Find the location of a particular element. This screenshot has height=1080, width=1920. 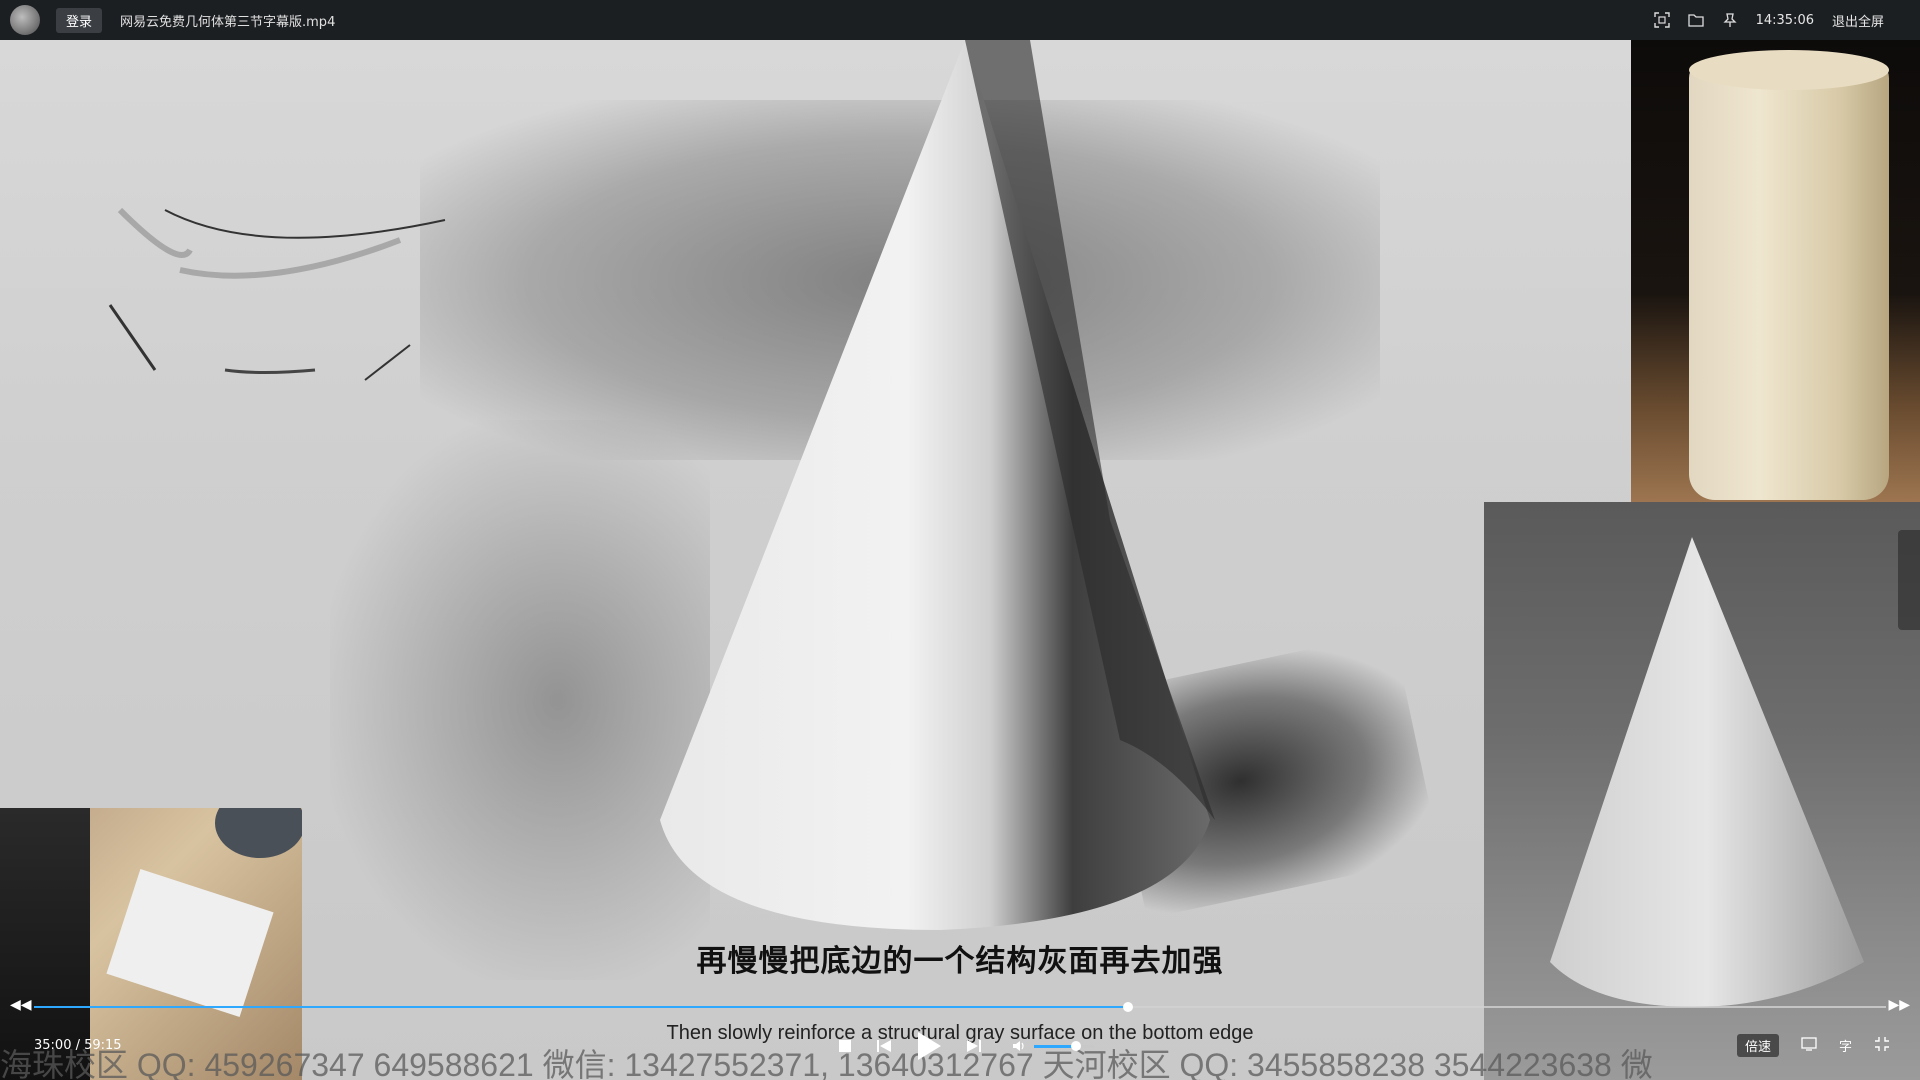

stop-button is located at coordinates (845, 1046).